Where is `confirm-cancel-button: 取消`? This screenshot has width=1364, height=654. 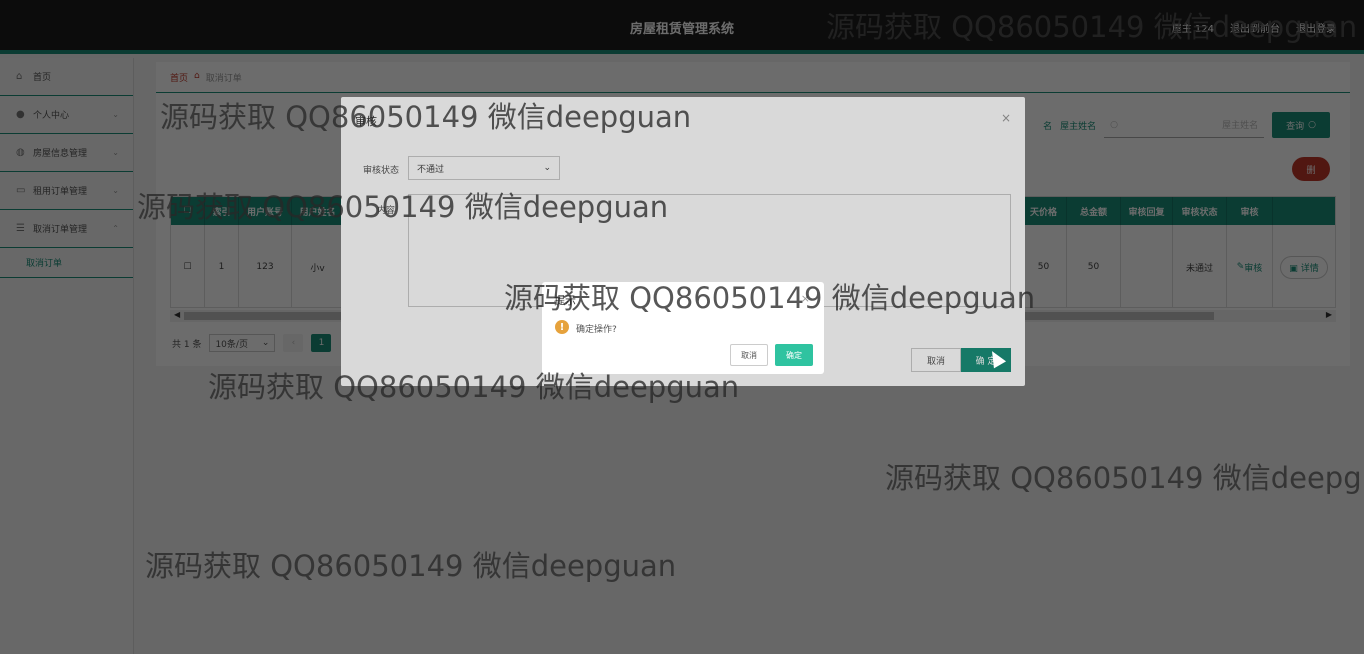 confirm-cancel-button: 取消 is located at coordinates (749, 355).